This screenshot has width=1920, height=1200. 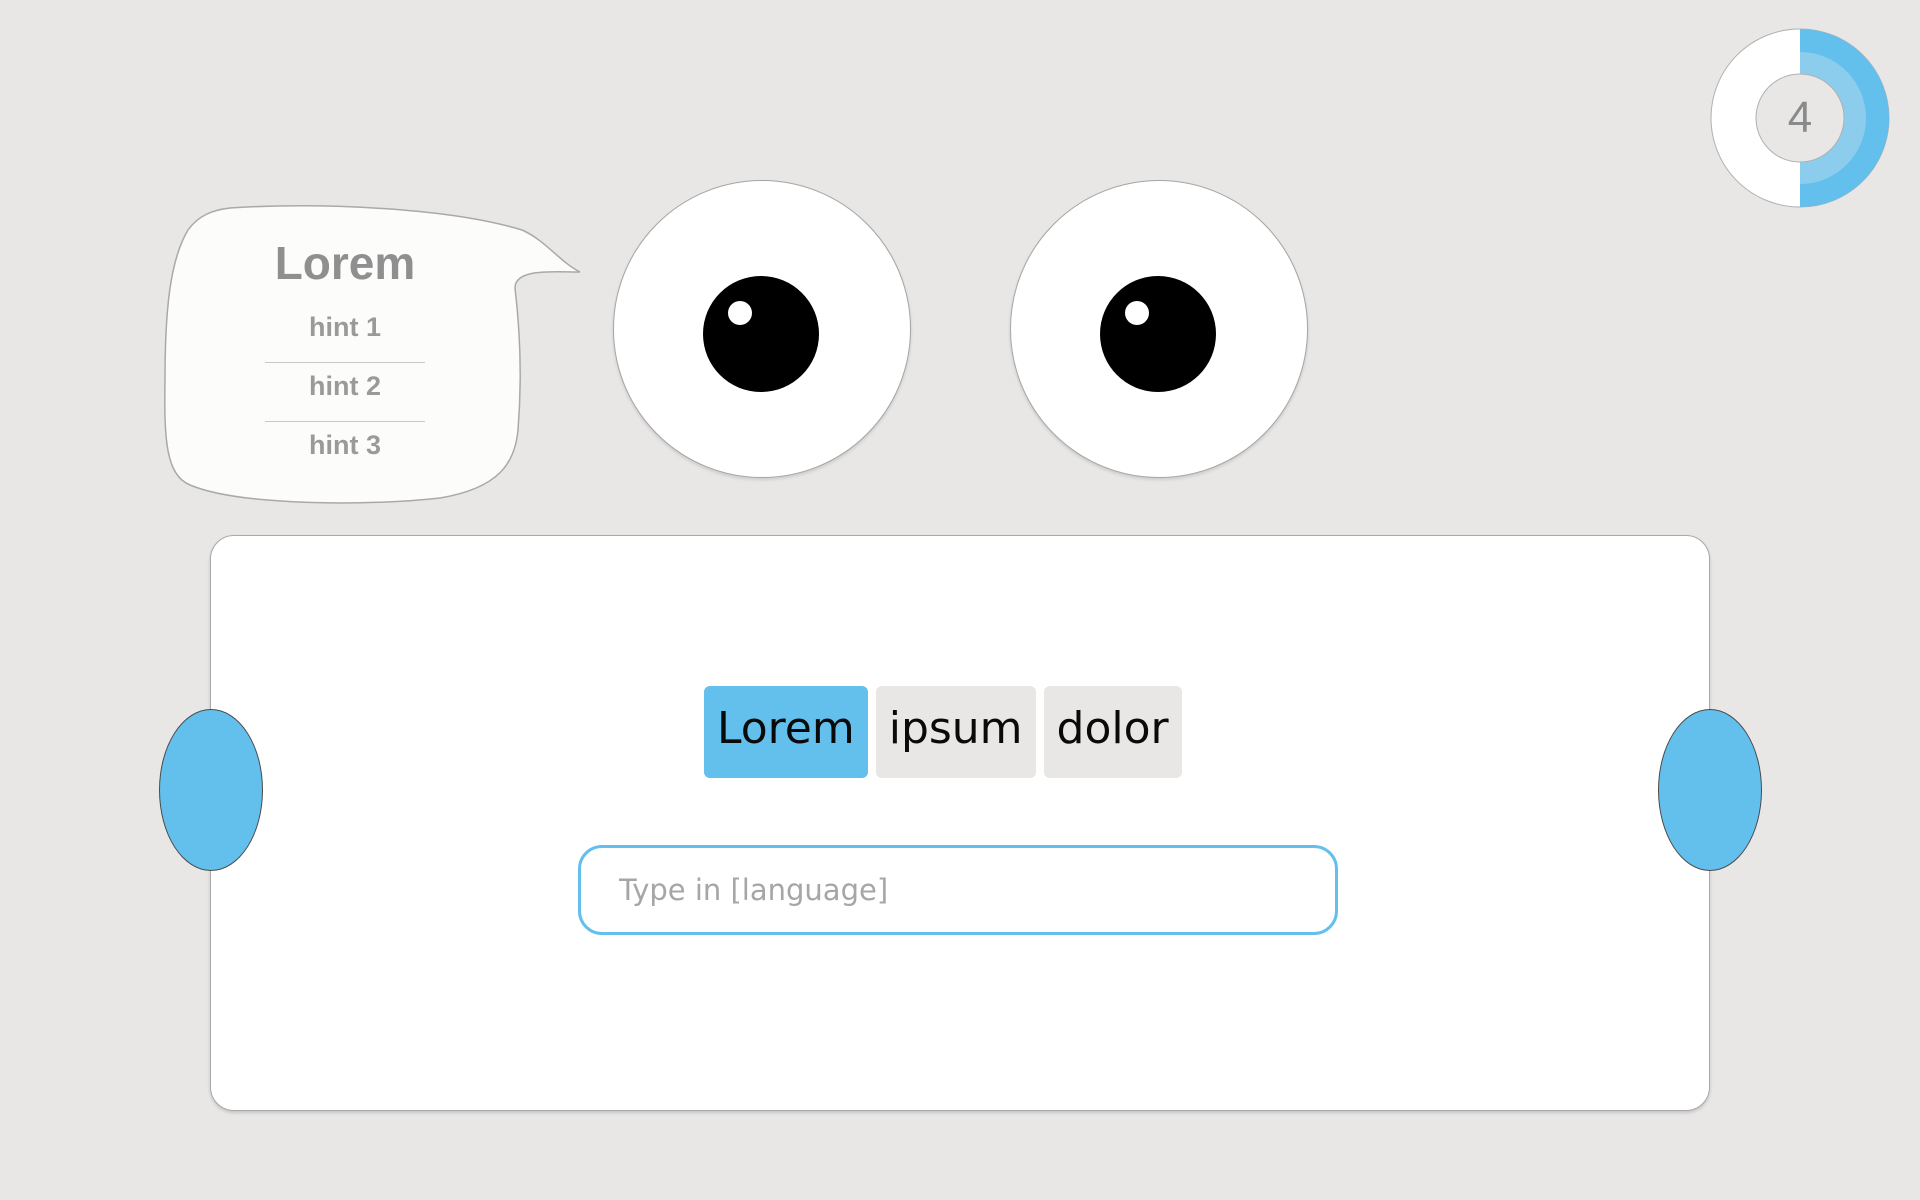 I want to click on word-tile: dolor, so click(x=1112, y=732).